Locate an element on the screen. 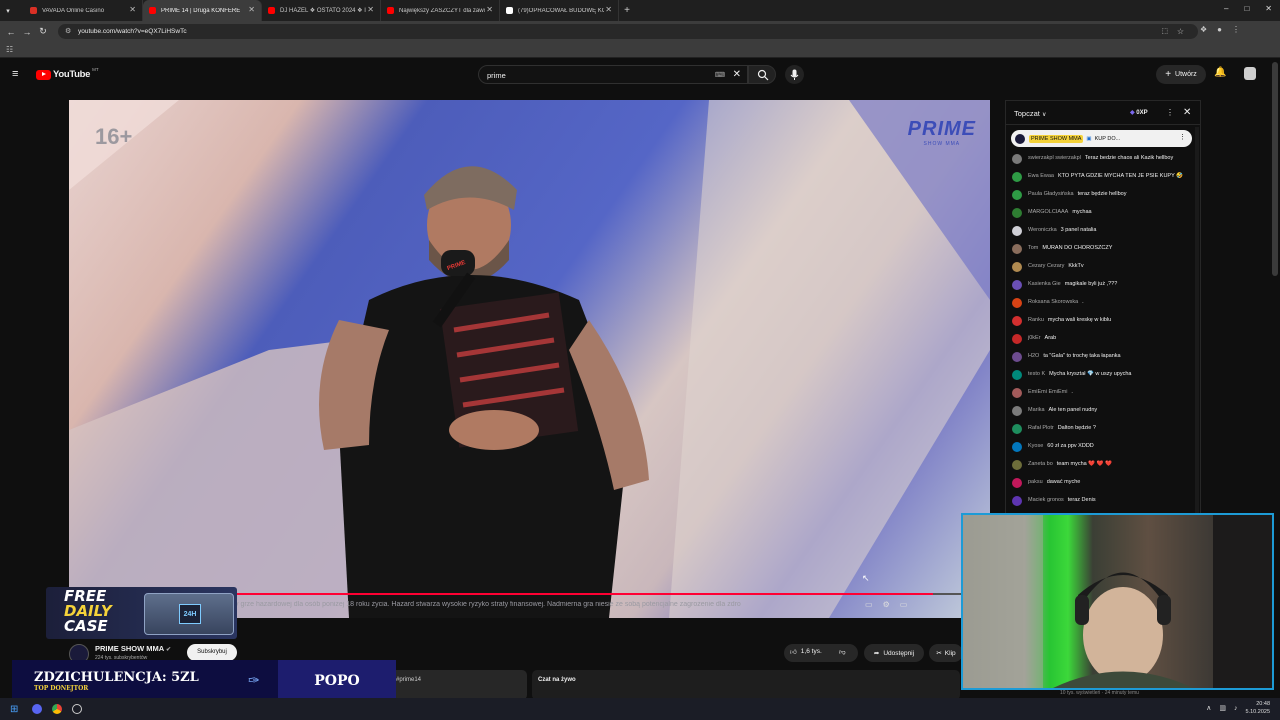 The width and height of the screenshot is (1280, 720). chat-message: Ranku mycha wali kreskę w kiblu is located at coordinates (1103, 321).